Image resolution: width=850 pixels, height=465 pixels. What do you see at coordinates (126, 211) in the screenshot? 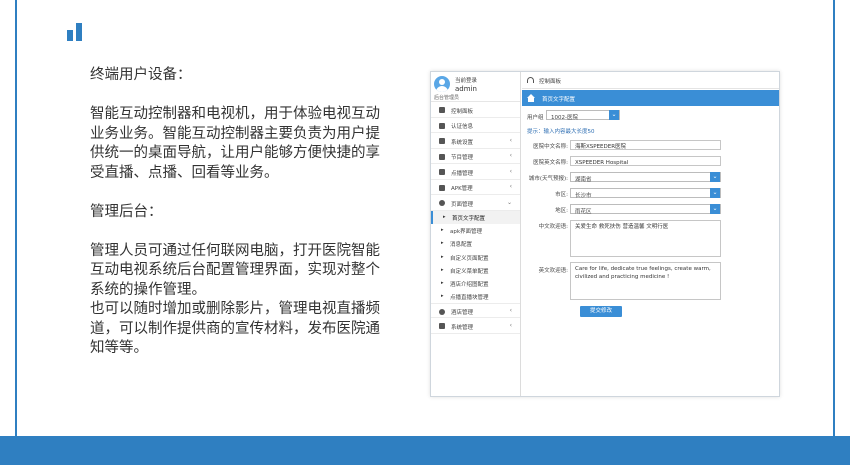
I see `backend-heading: 管理后台：` at bounding box center [126, 211].